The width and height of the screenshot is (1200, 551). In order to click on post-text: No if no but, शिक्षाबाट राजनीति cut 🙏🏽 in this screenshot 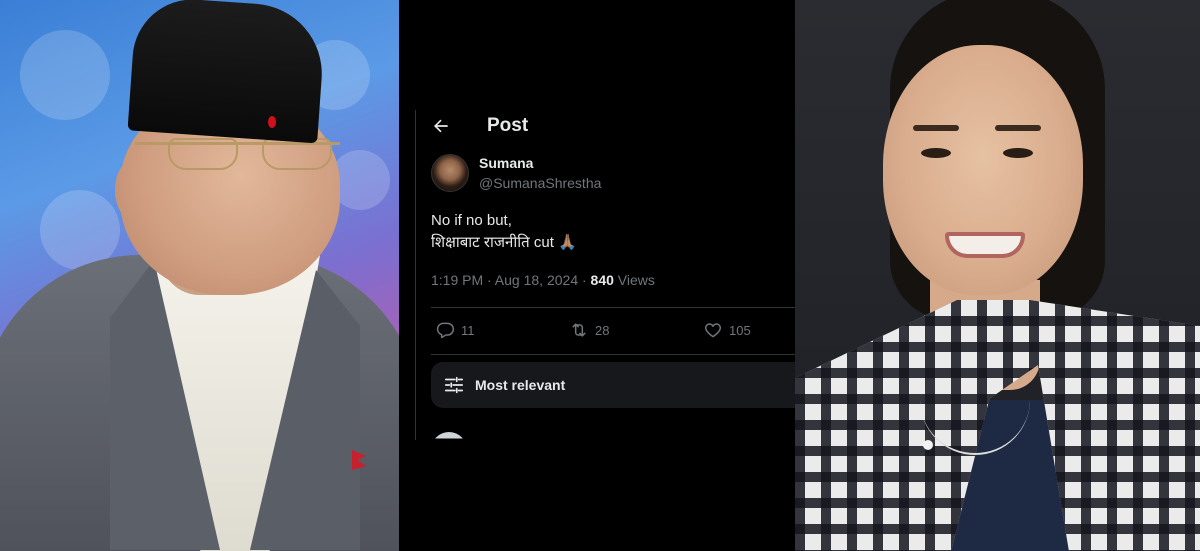, I will do `click(504, 231)`.